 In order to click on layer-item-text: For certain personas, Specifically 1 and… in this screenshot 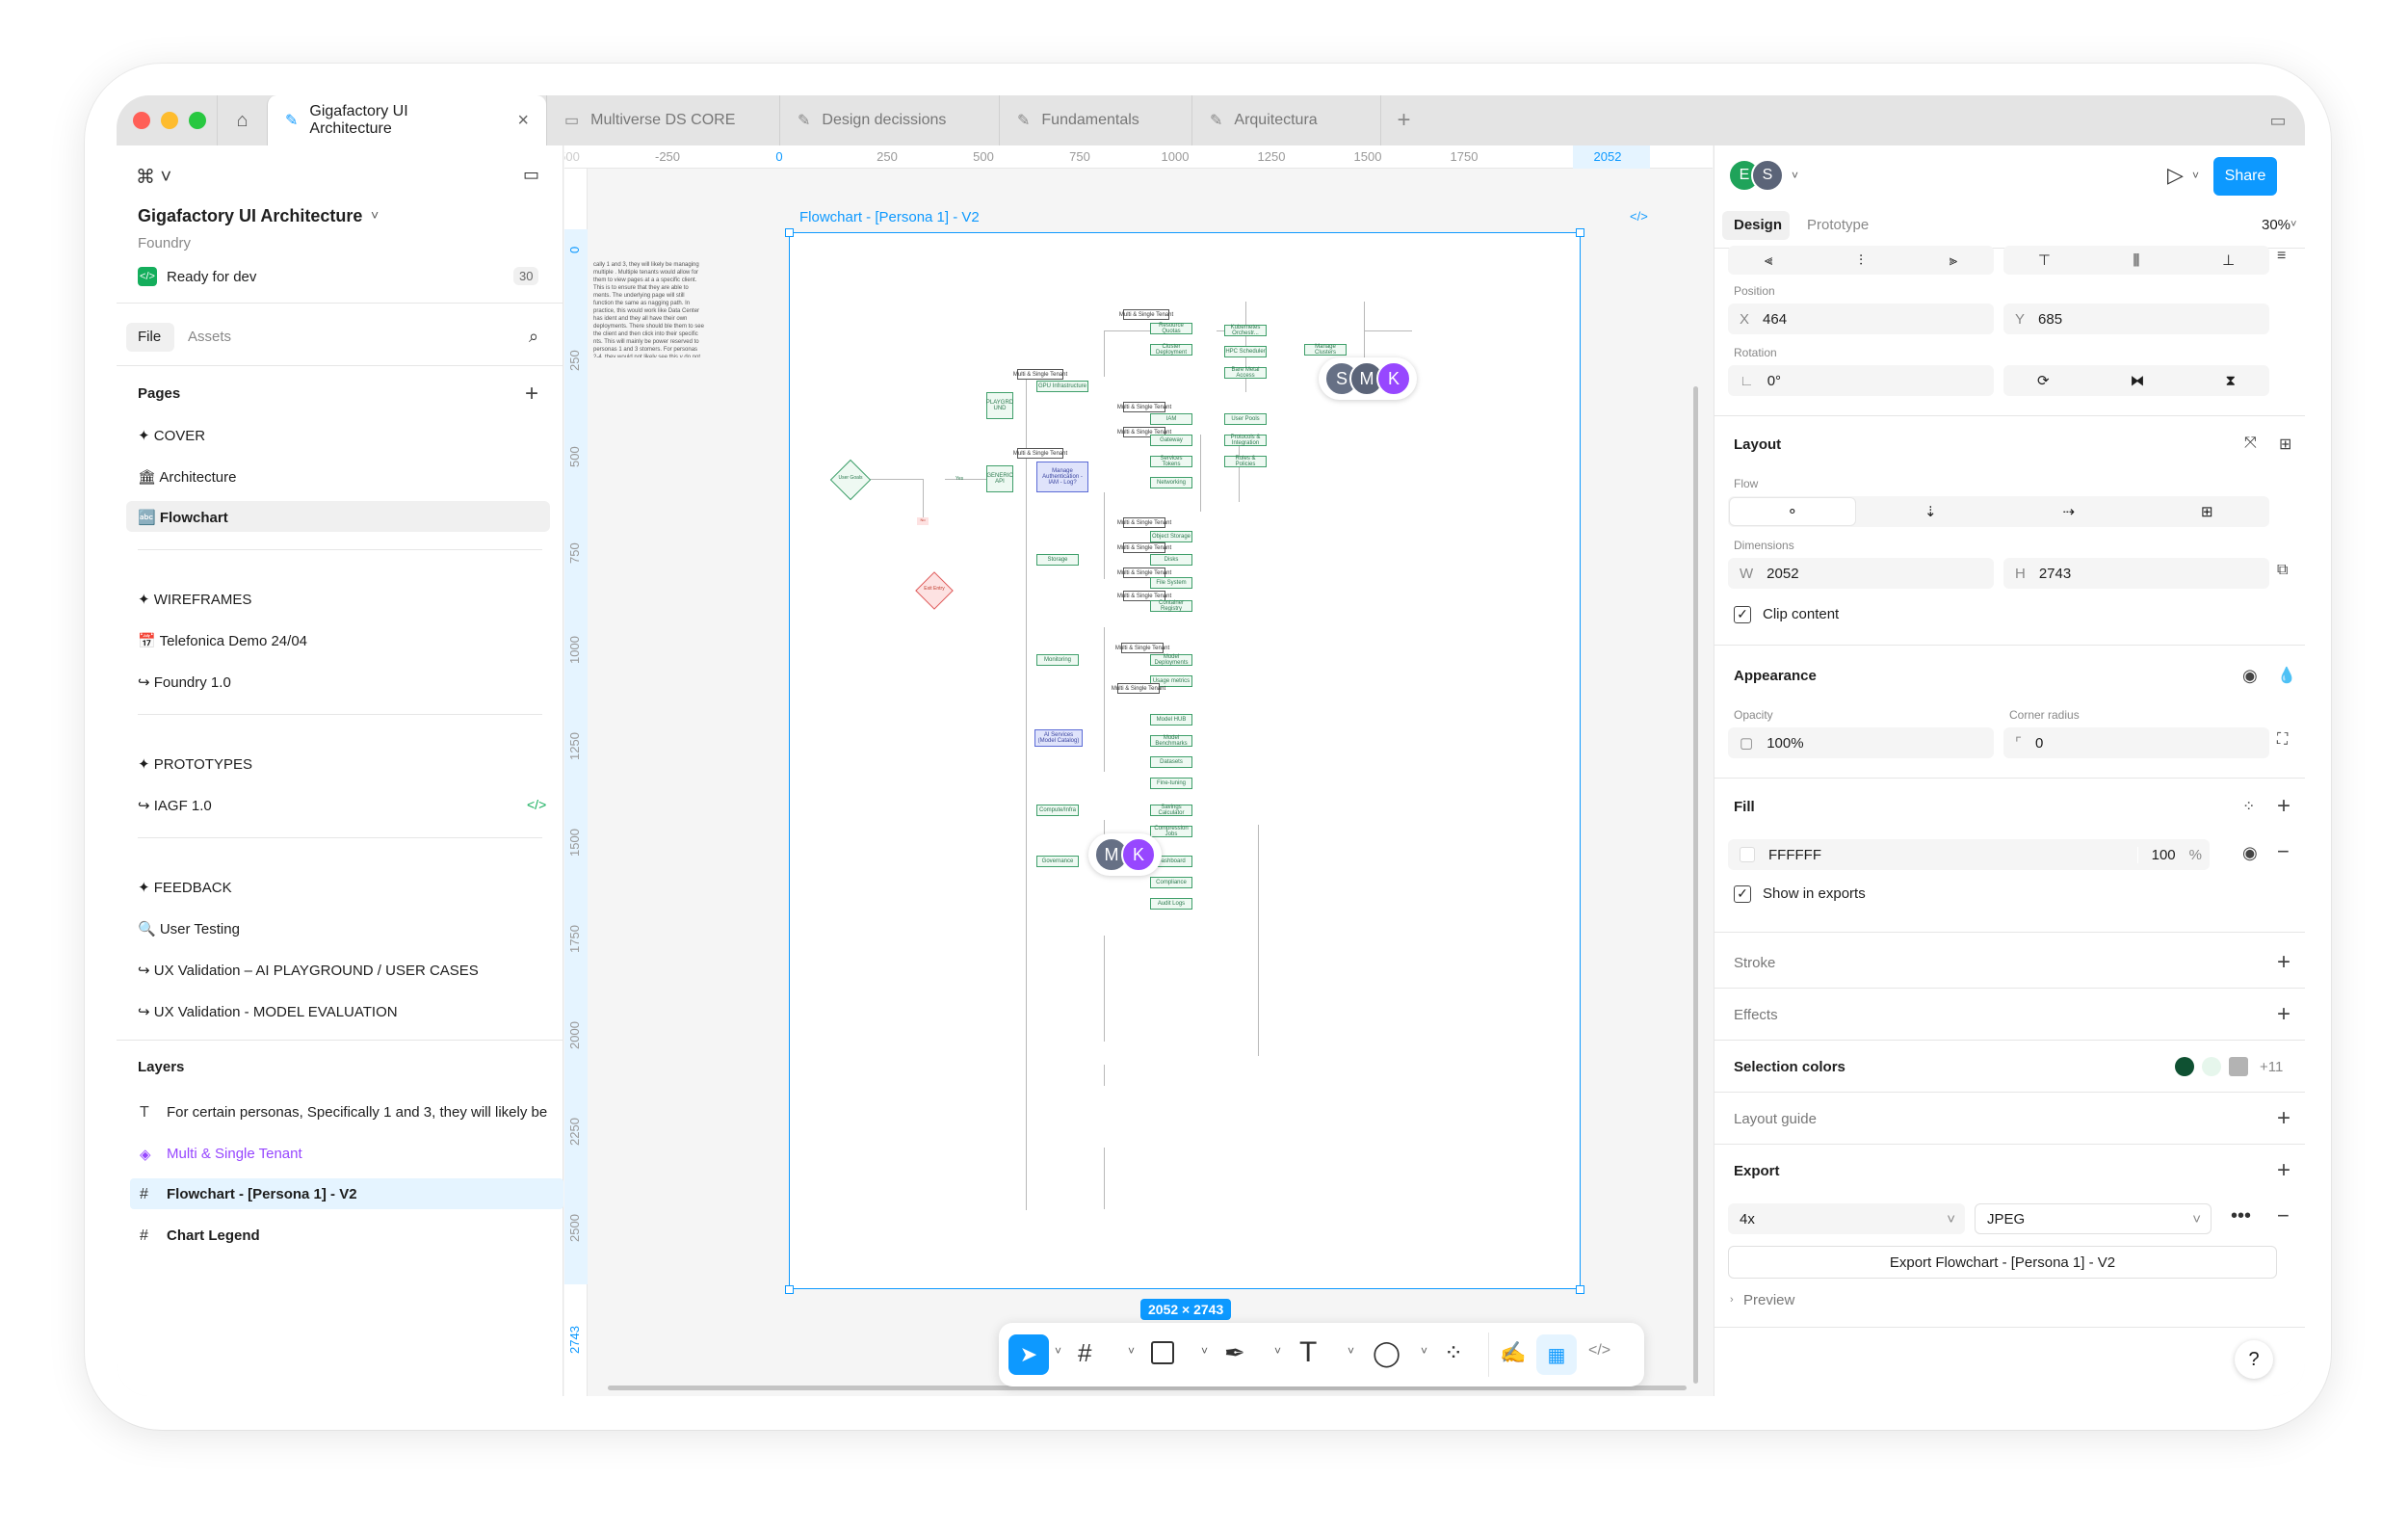, I will do `click(364, 1113)`.